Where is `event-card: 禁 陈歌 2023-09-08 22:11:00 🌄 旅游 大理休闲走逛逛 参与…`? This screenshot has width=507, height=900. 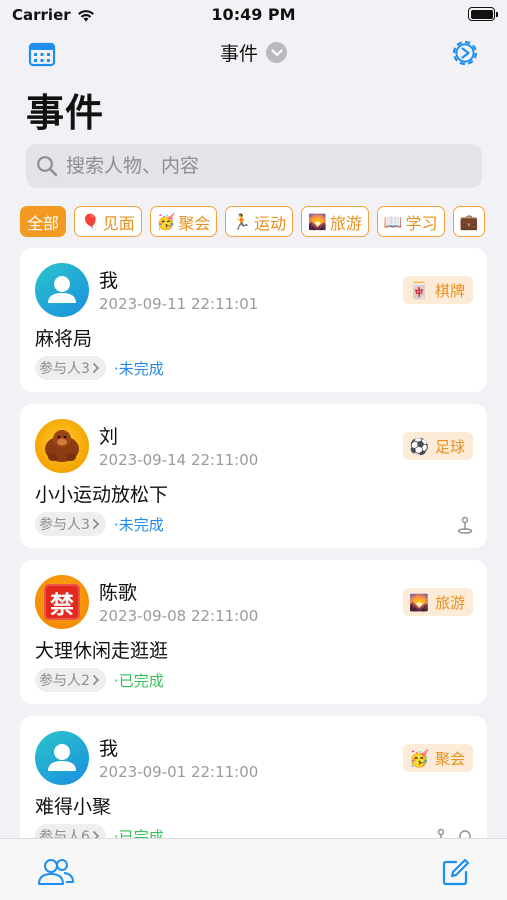
event-card: 禁 陈歌 2023-09-08 22:11:00 🌄 旅游 大理休闲走逛逛 参与… is located at coordinates (253, 632).